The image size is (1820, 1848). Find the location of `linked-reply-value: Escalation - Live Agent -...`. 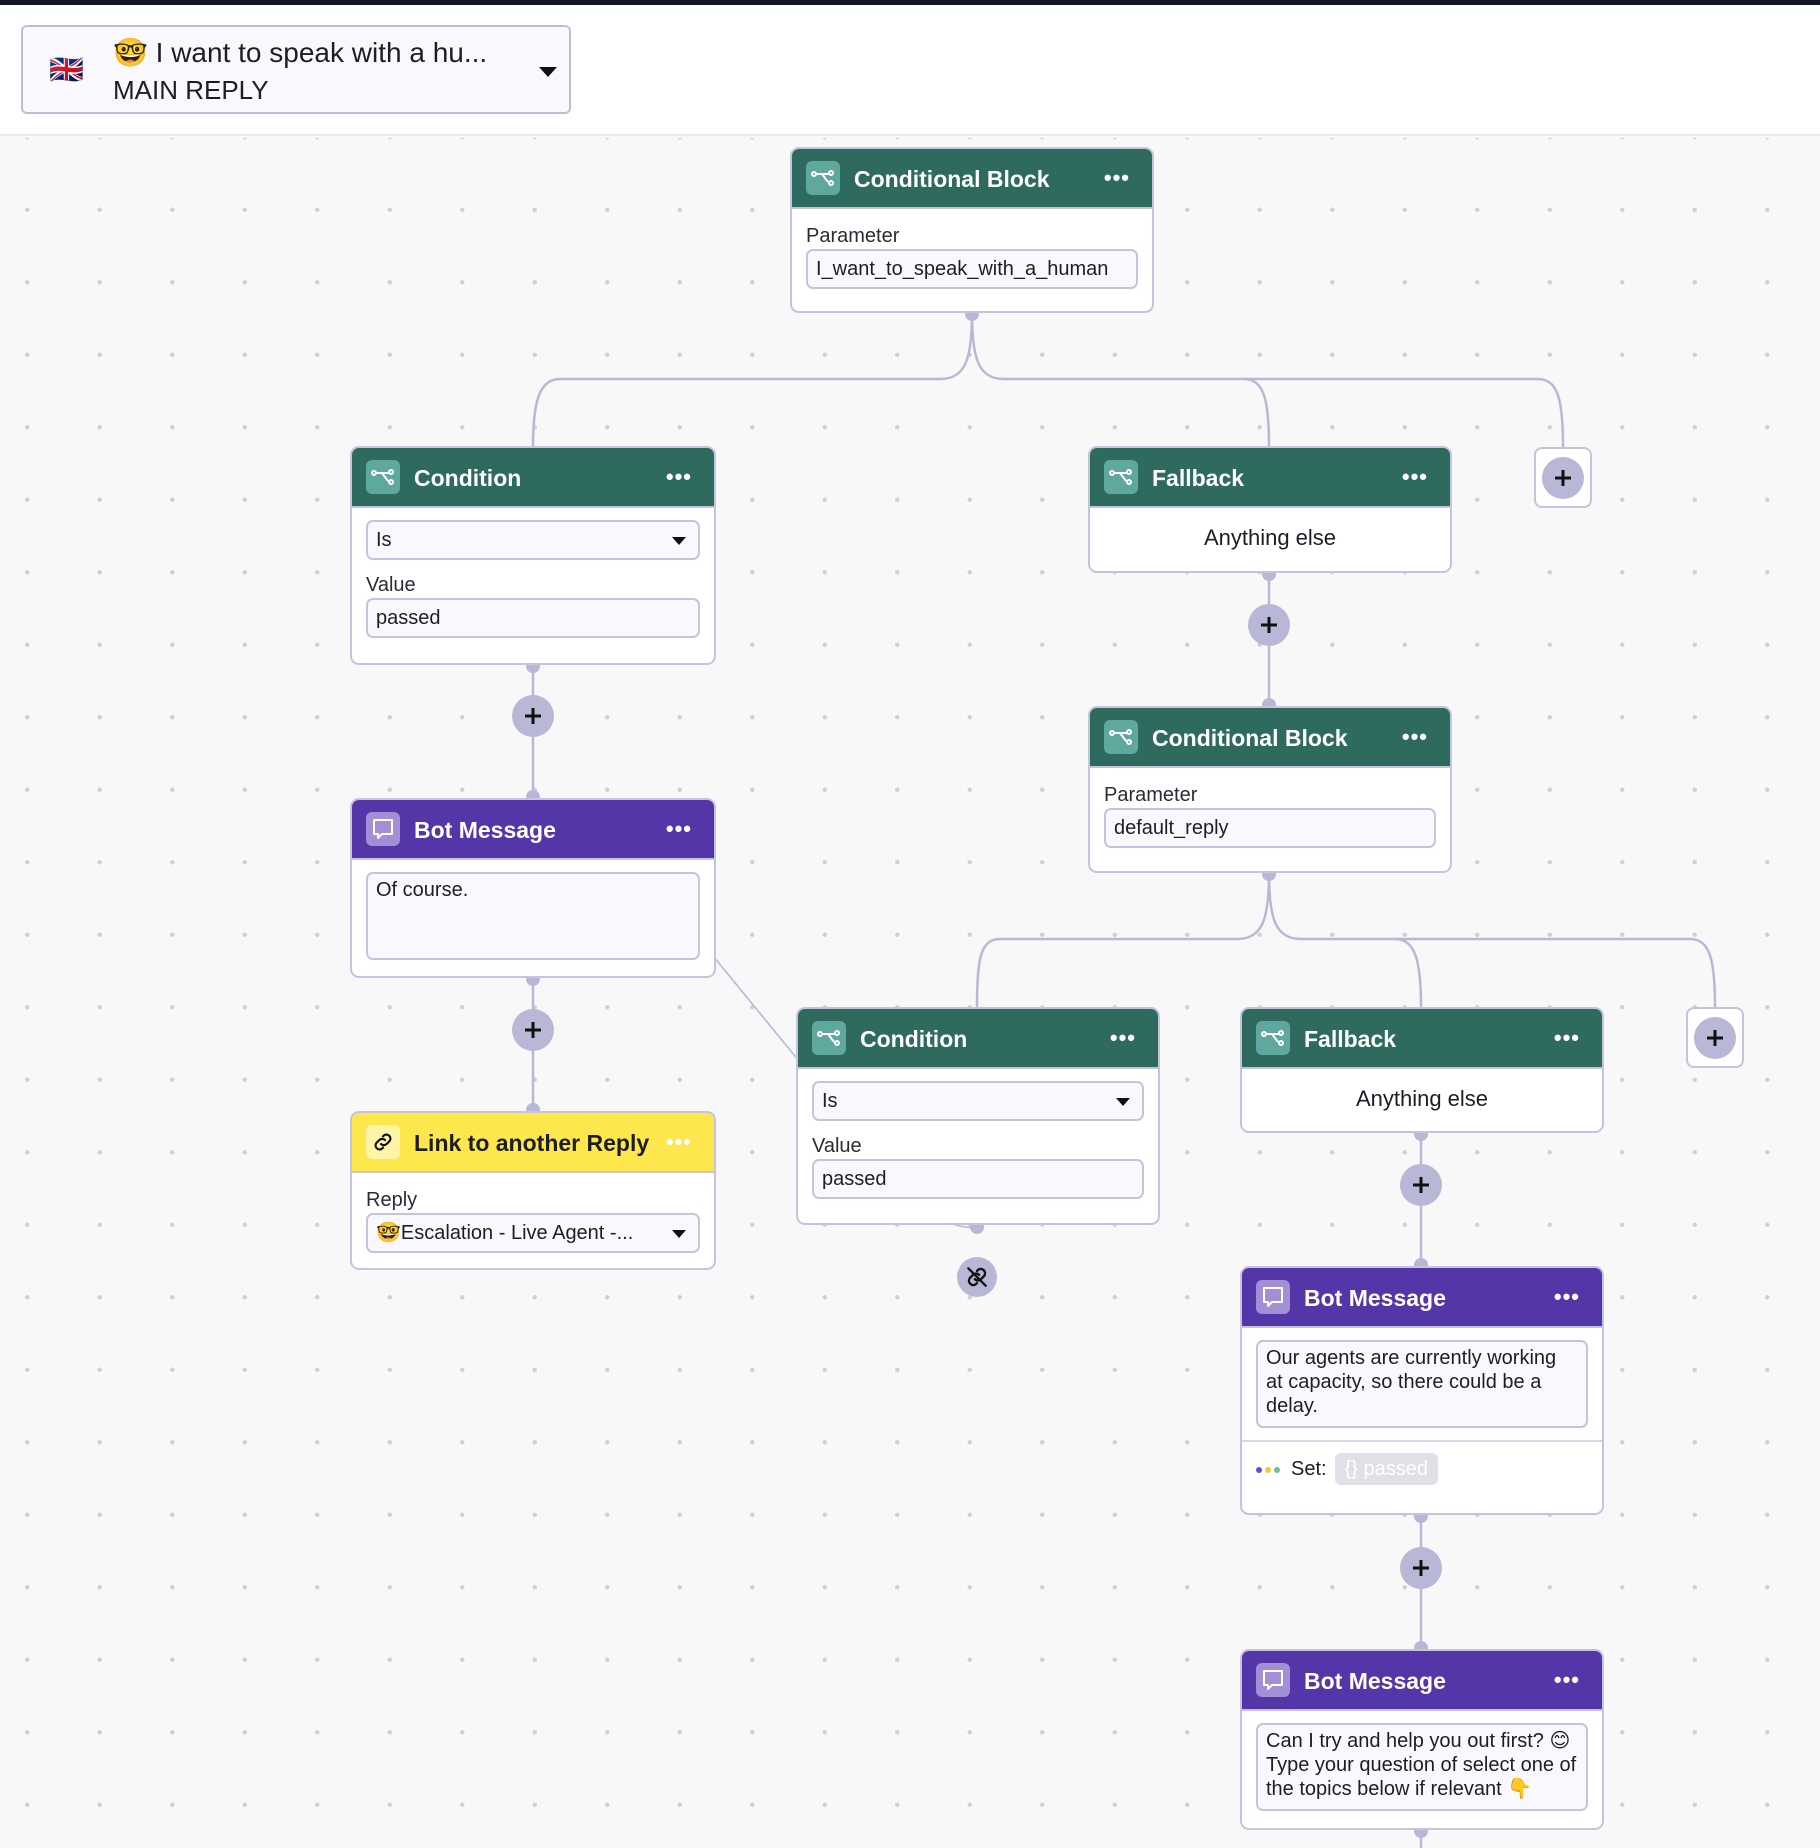

linked-reply-value: Escalation - Live Agent -... is located at coordinates (517, 1233).